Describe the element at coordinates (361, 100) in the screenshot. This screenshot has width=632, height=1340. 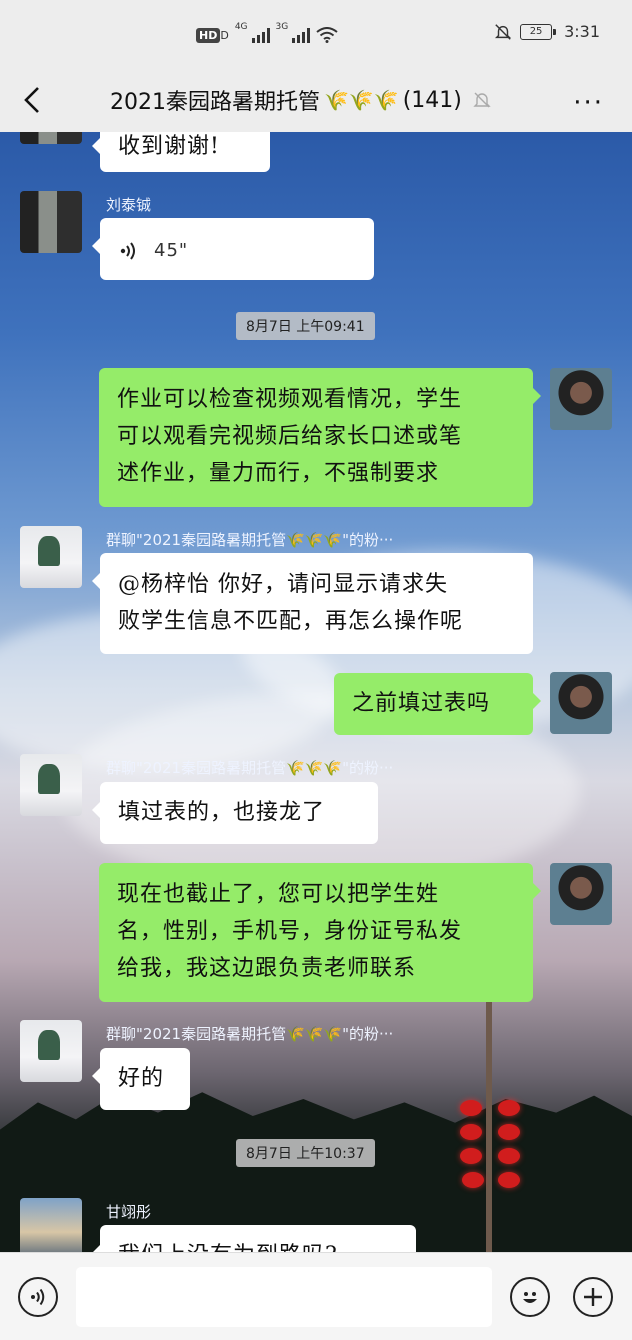
I see `wheat-icon: 🌾🌾🌾` at that location.